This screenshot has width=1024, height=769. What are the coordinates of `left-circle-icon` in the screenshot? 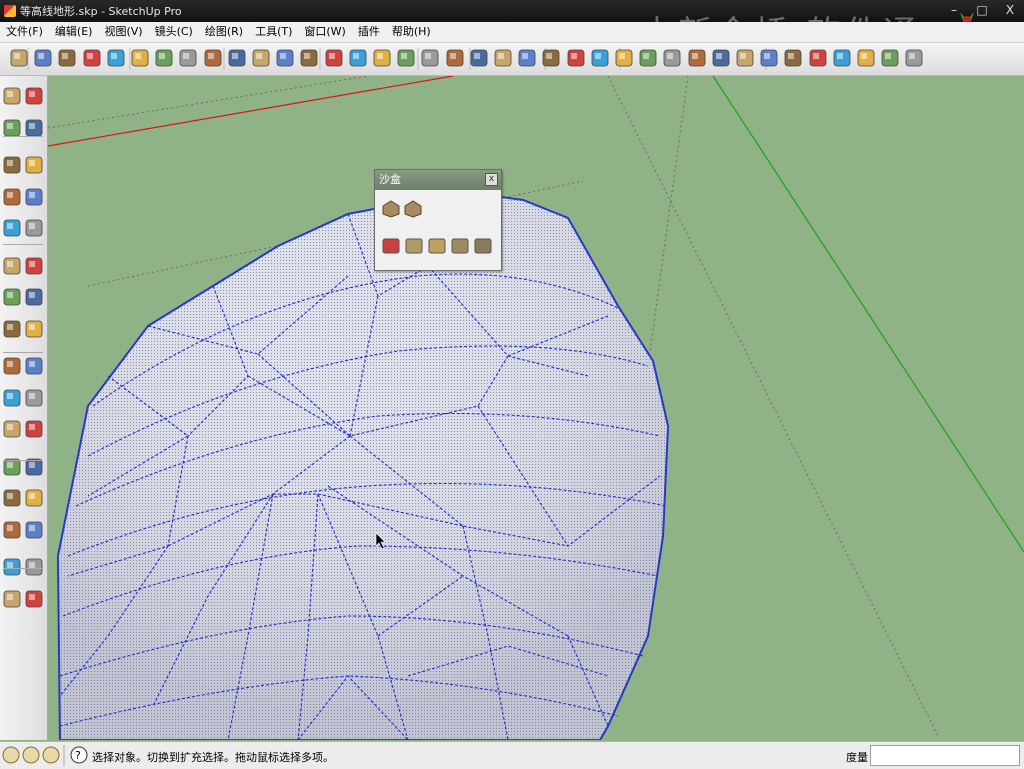 It's located at (12, 197).